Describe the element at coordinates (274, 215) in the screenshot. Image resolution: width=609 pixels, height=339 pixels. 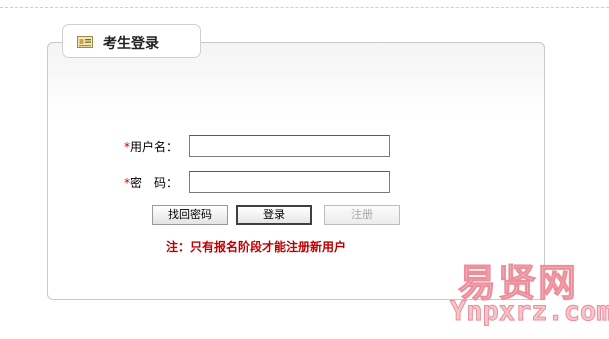
I see `login-button: 登录` at that location.